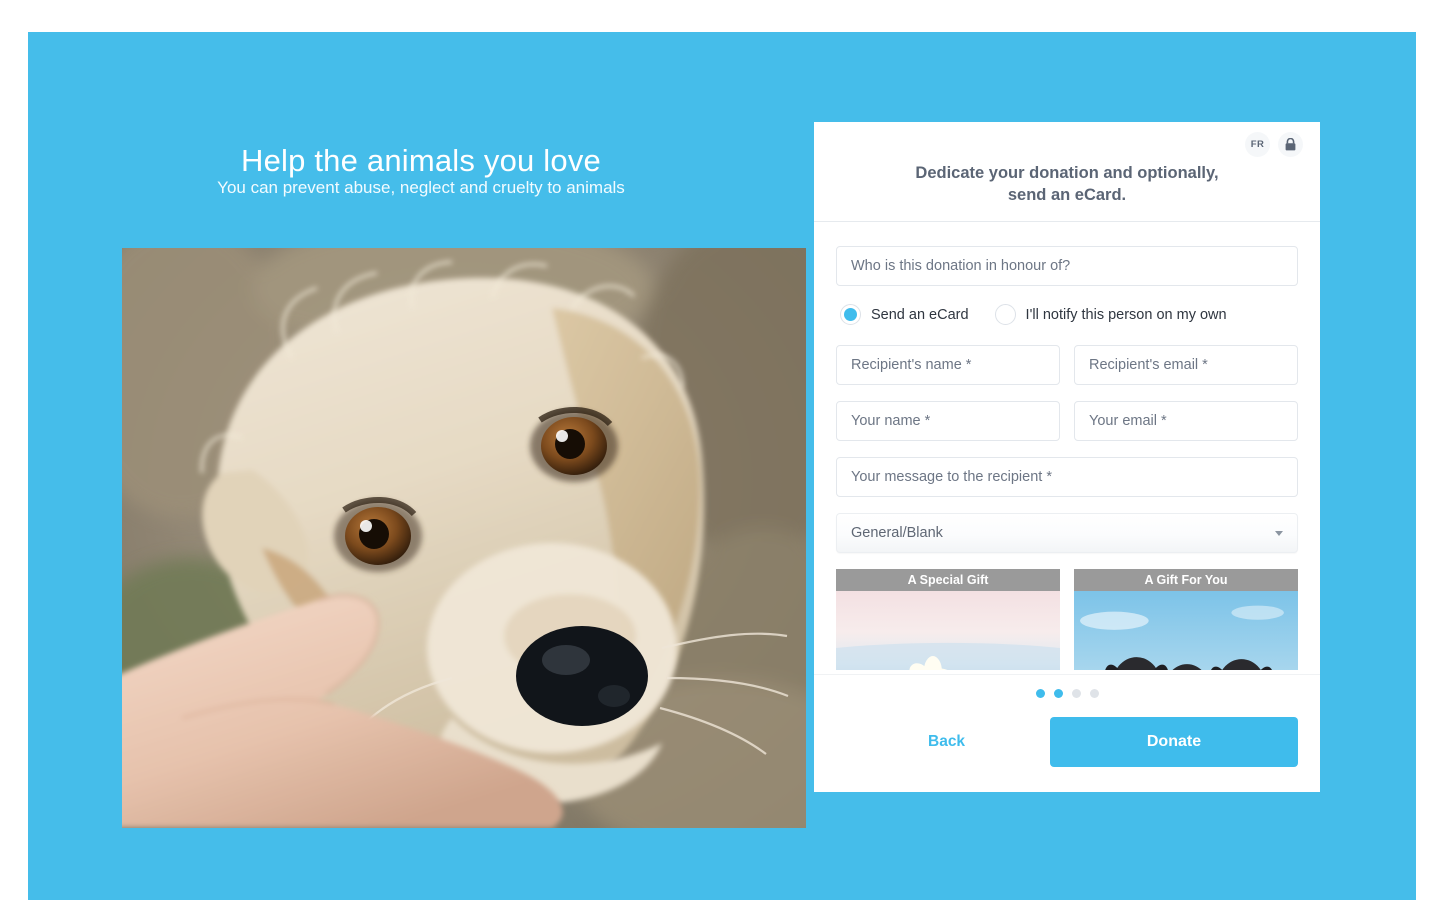 The width and height of the screenshot is (1440, 900). I want to click on your-email-input, so click(1186, 421).